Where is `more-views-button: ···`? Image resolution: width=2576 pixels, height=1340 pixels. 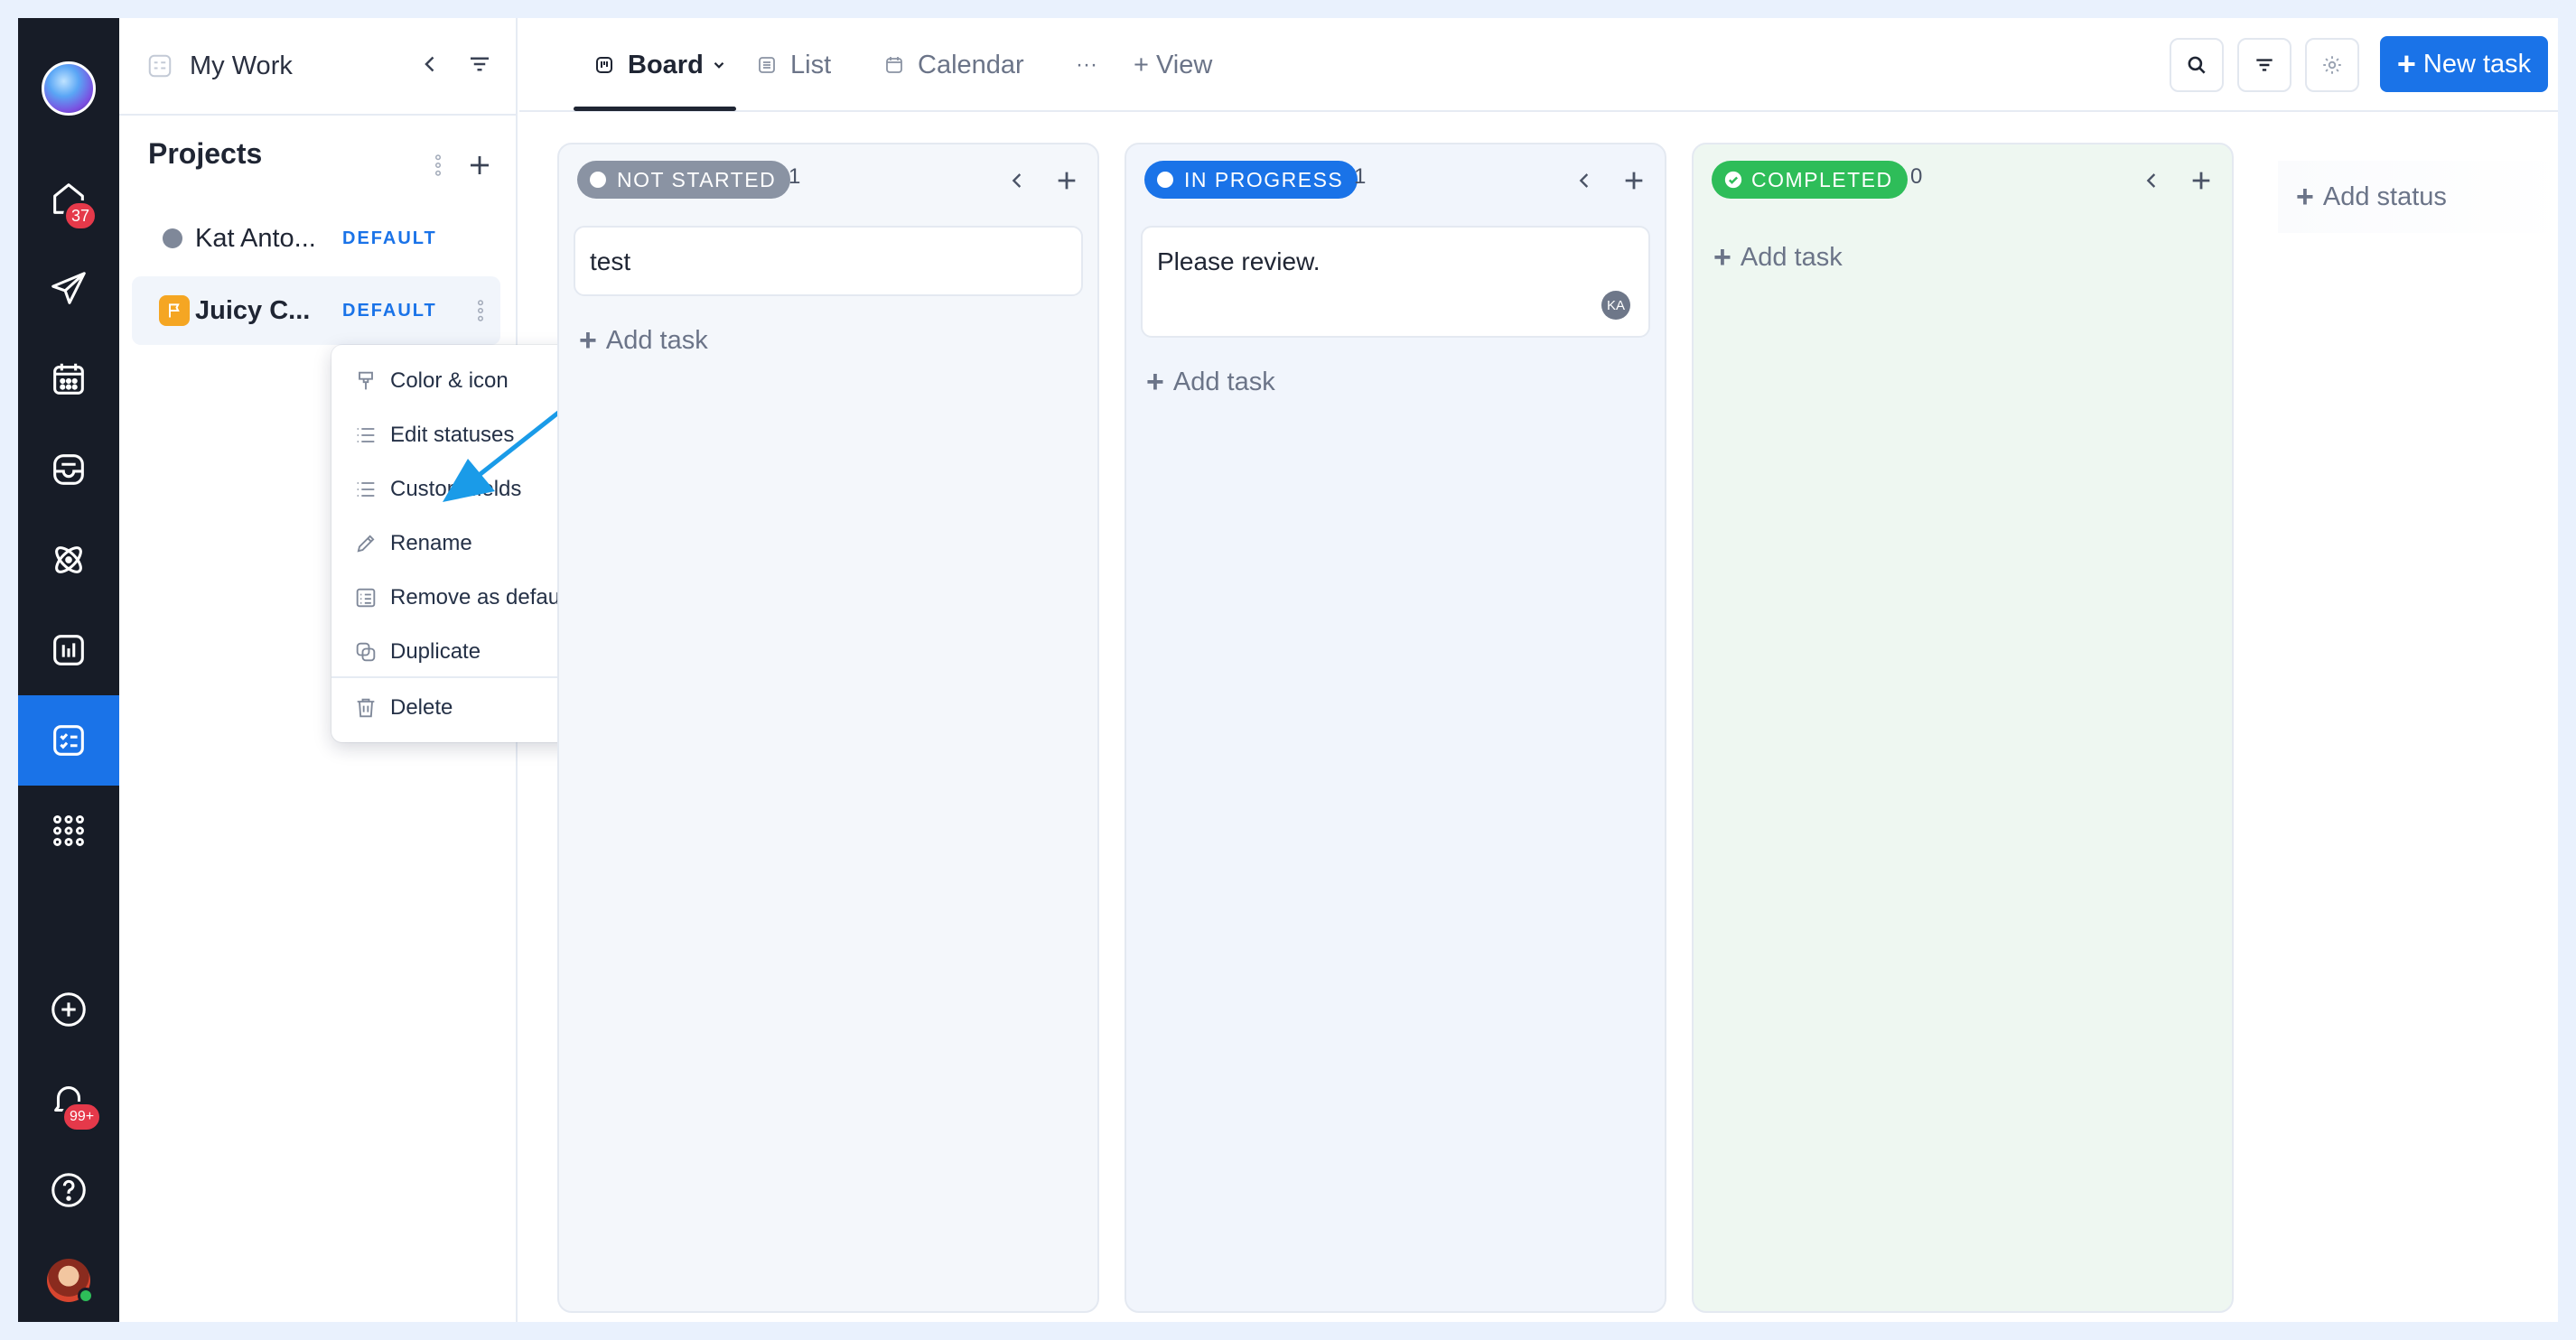 more-views-button: ··· is located at coordinates (1087, 65).